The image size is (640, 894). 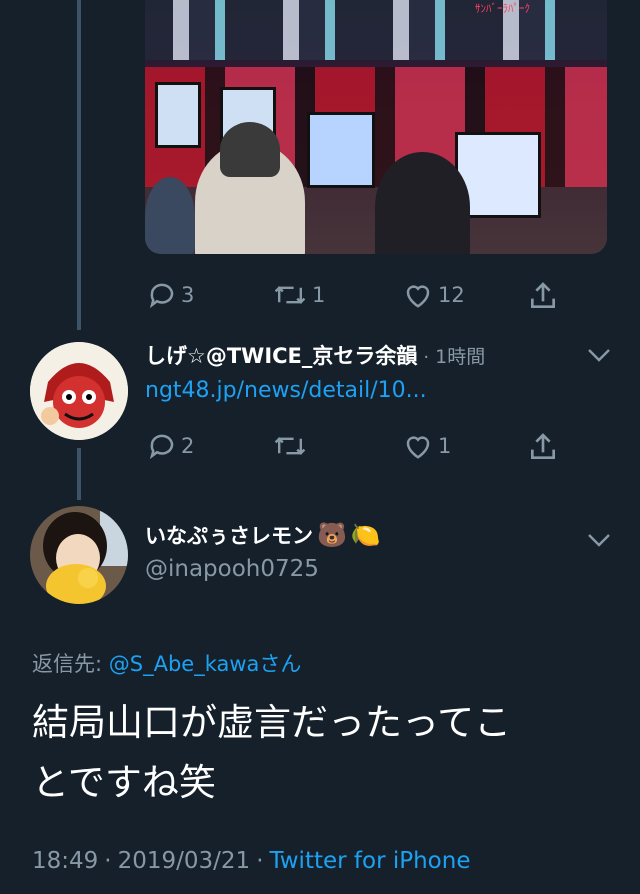 I want to click on retweet-button: 1, so click(x=298, y=295).